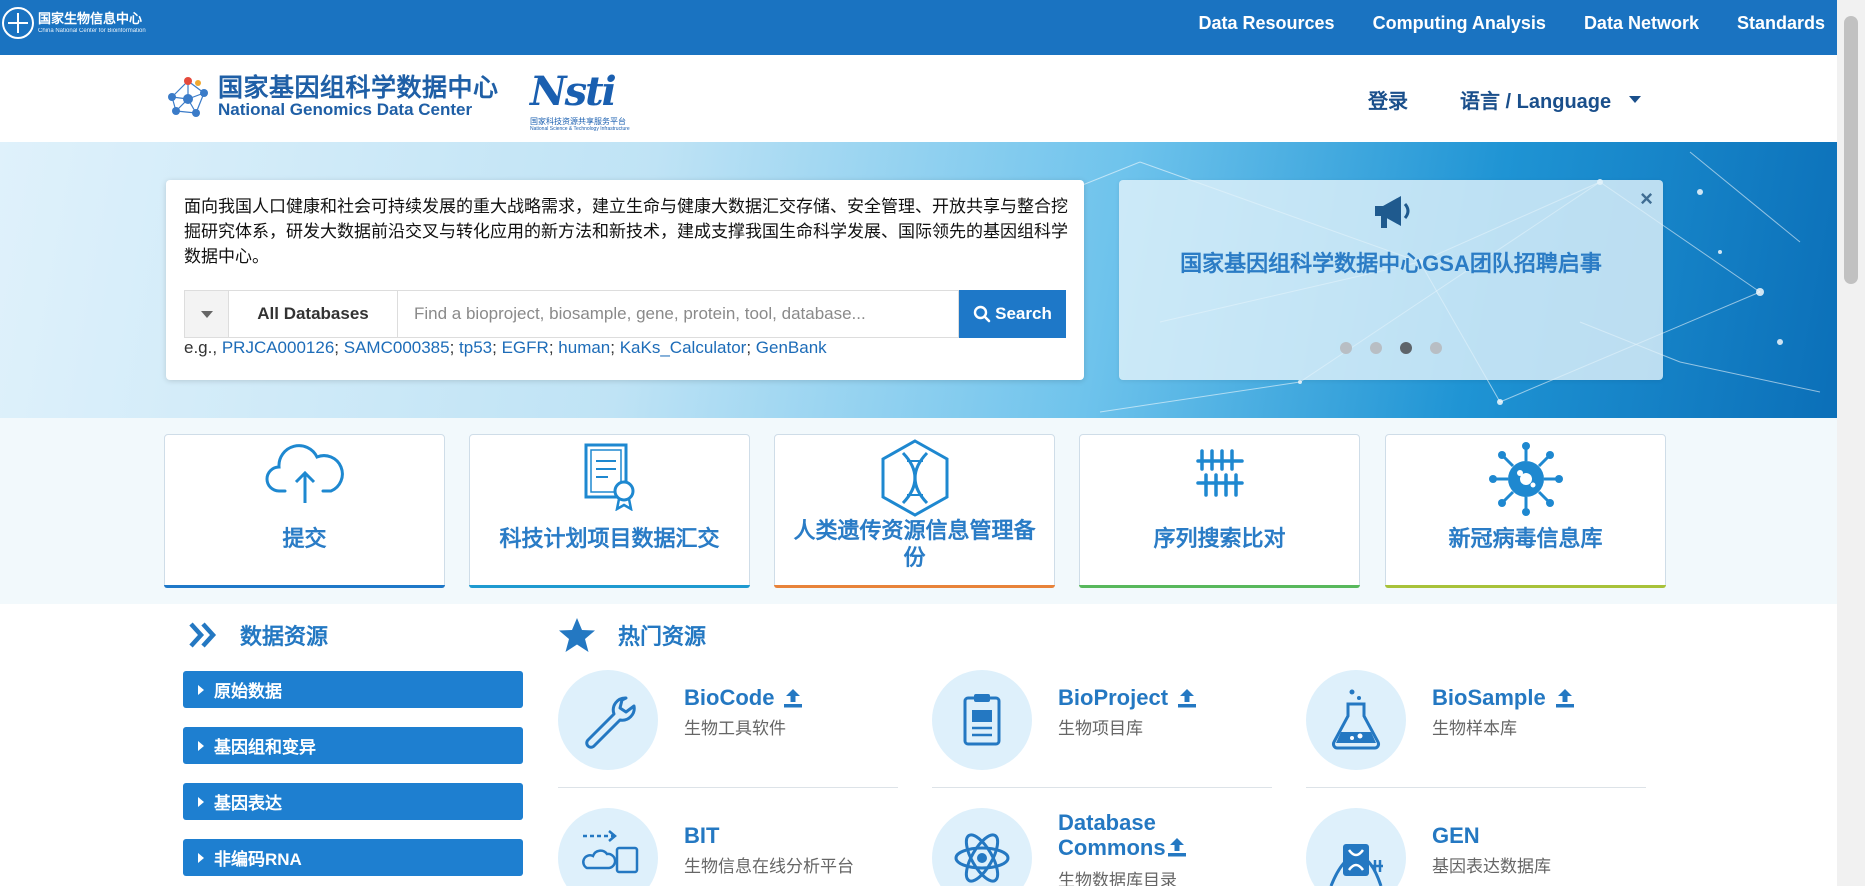  I want to click on cloud-upload-icon, so click(304, 473).